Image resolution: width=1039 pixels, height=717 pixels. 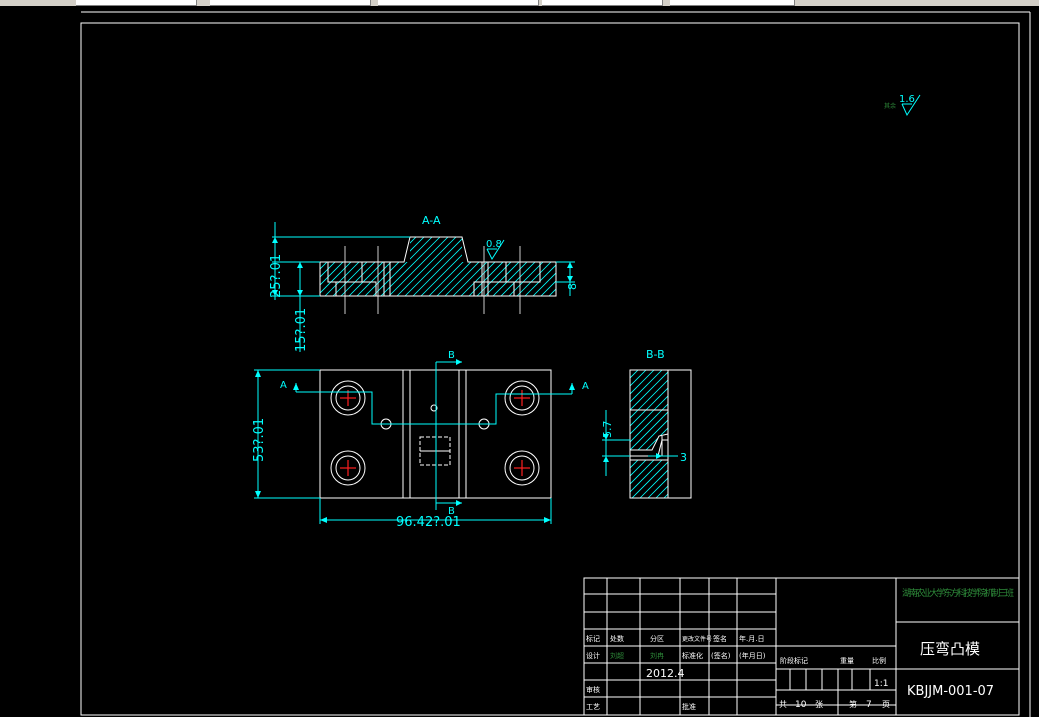 What do you see at coordinates (431, 220) in the screenshot?
I see `section-aa-label: A-A` at bounding box center [431, 220].